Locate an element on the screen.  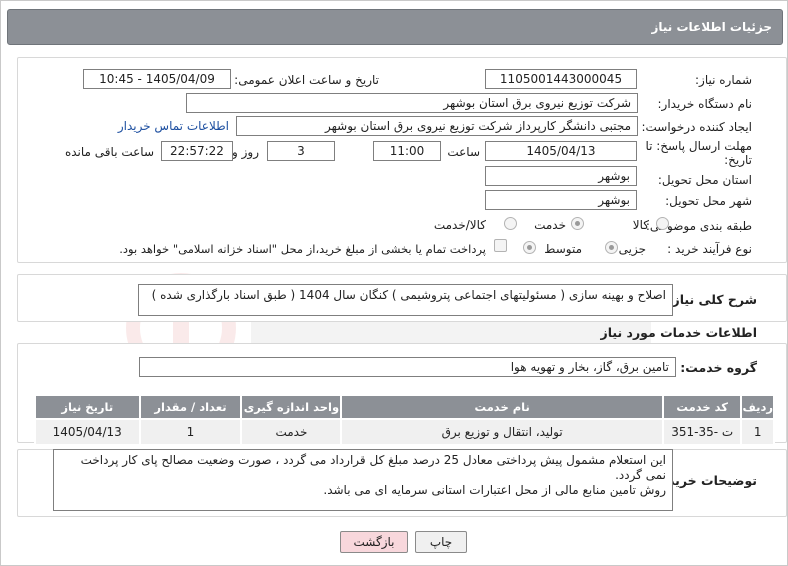
col-row-number: ردیف is located at coordinates (757, 407).